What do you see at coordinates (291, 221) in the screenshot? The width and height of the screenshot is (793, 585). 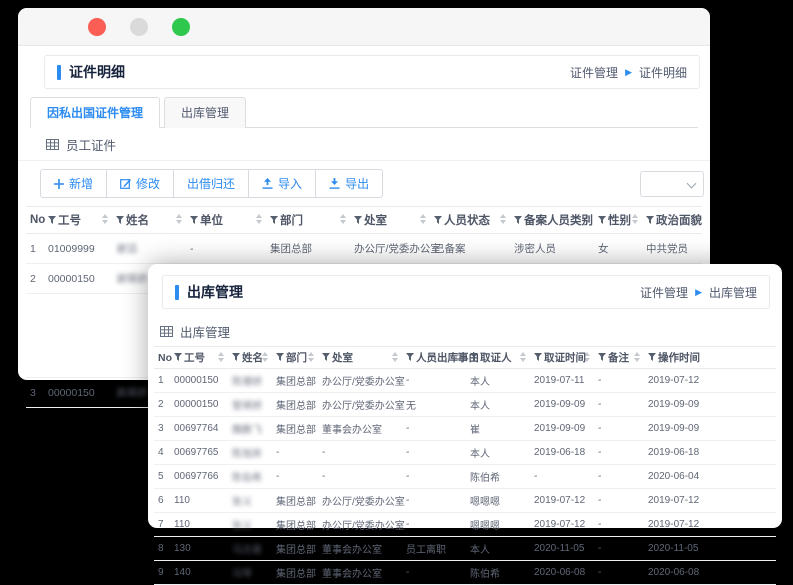 I see `column-label: 部门` at bounding box center [291, 221].